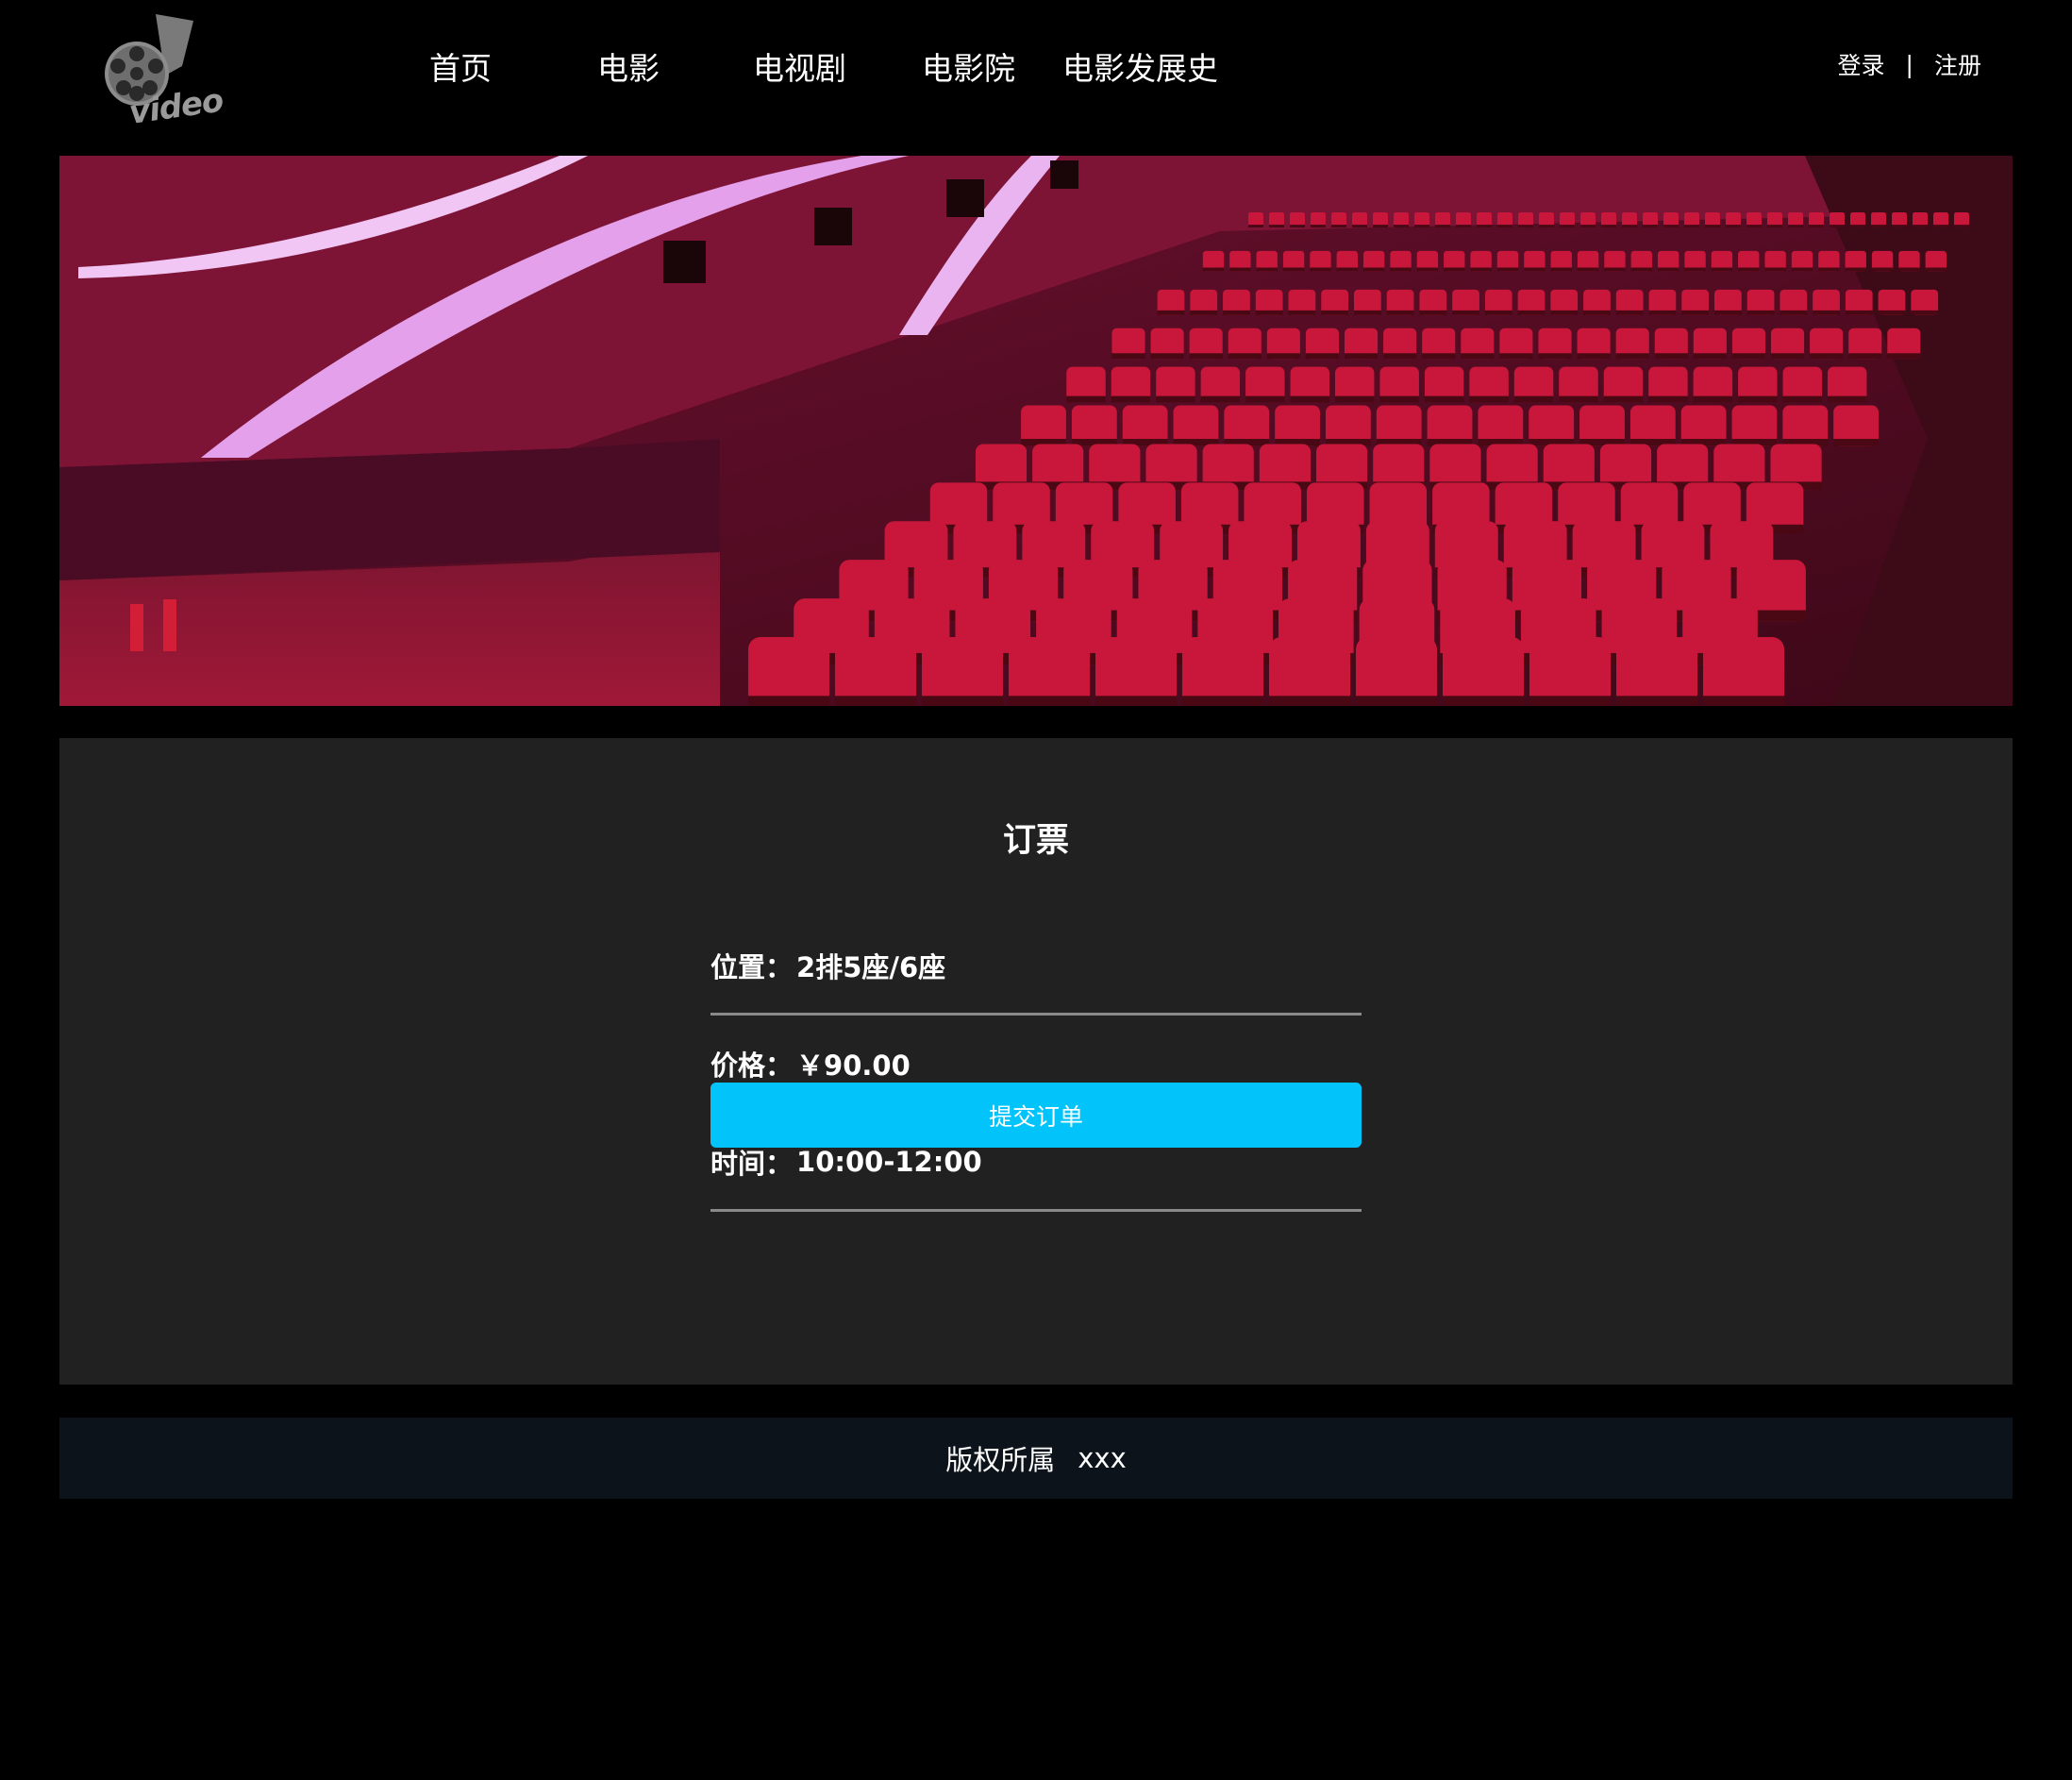 The height and width of the screenshot is (1780, 2072). What do you see at coordinates (1035, 841) in the screenshot?
I see `booking-title: 订票` at bounding box center [1035, 841].